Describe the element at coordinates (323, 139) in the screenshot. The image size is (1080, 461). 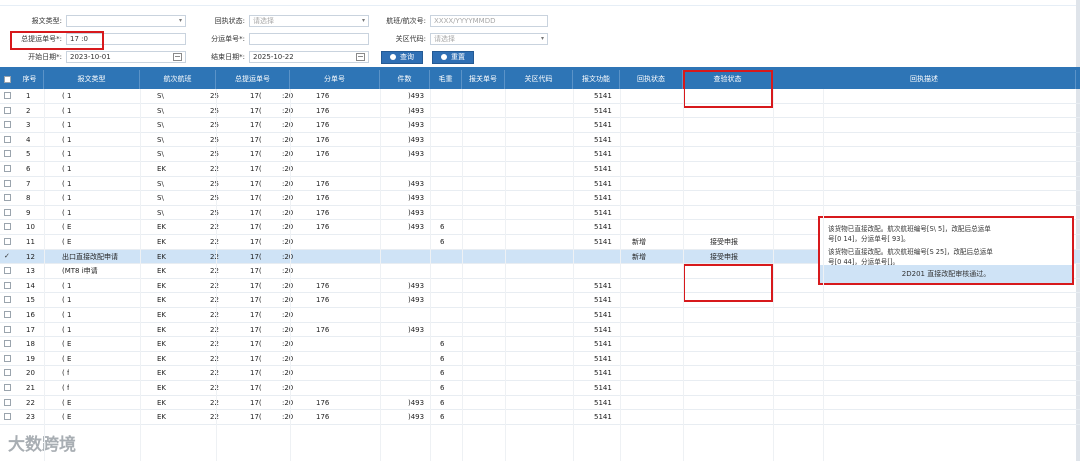
I see `house-bill-cell: 176` at that location.